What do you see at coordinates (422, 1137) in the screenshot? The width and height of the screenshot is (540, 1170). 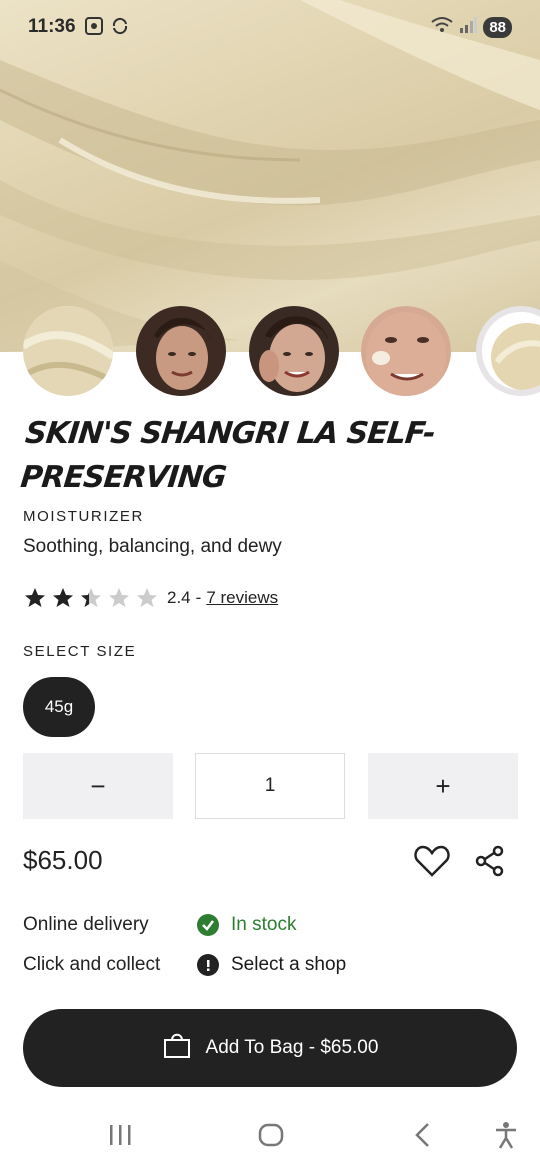 I see `back-icon` at bounding box center [422, 1137].